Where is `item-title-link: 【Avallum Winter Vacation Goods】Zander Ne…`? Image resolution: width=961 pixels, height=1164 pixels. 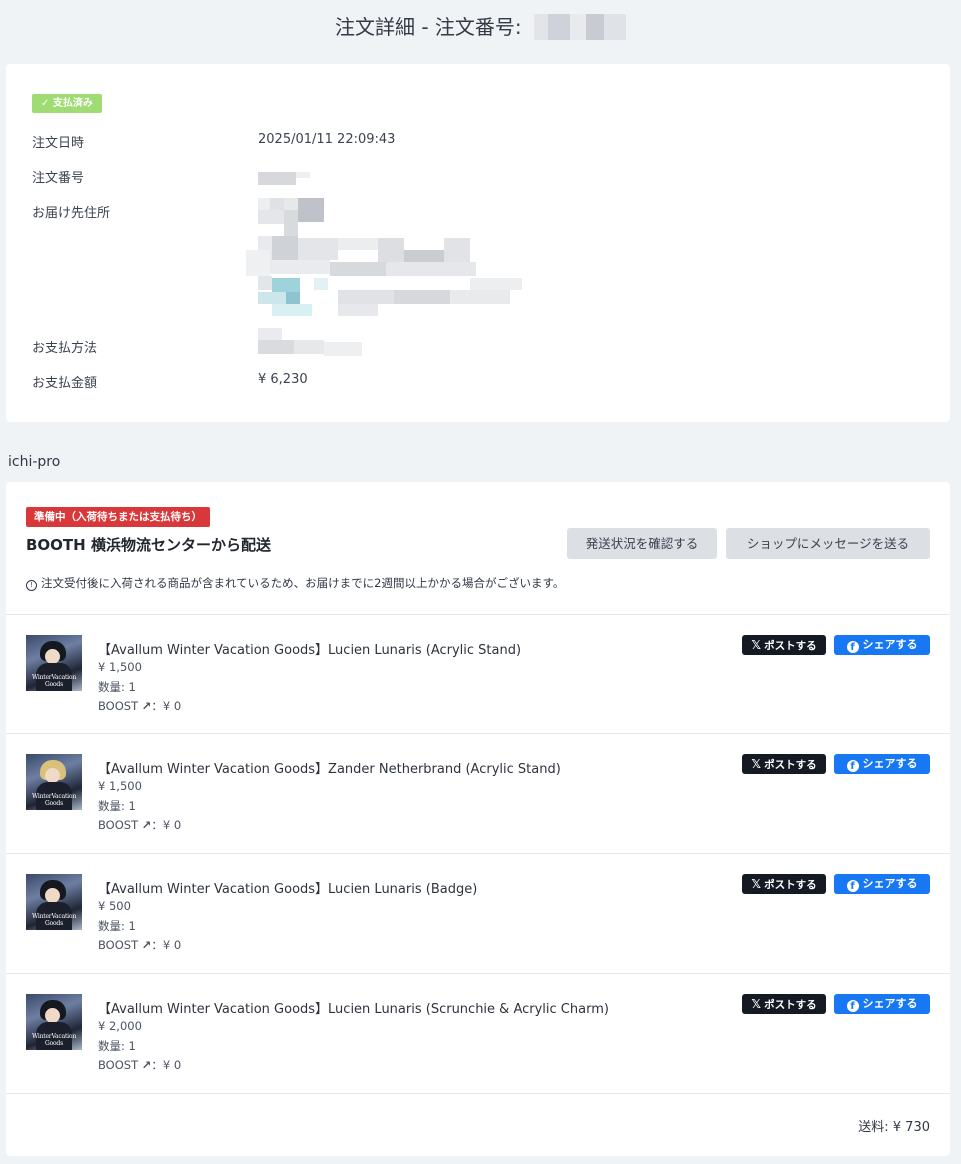 item-title-link: 【Avallum Winter Vacation Goods】Zander Ne… is located at coordinates (329, 767).